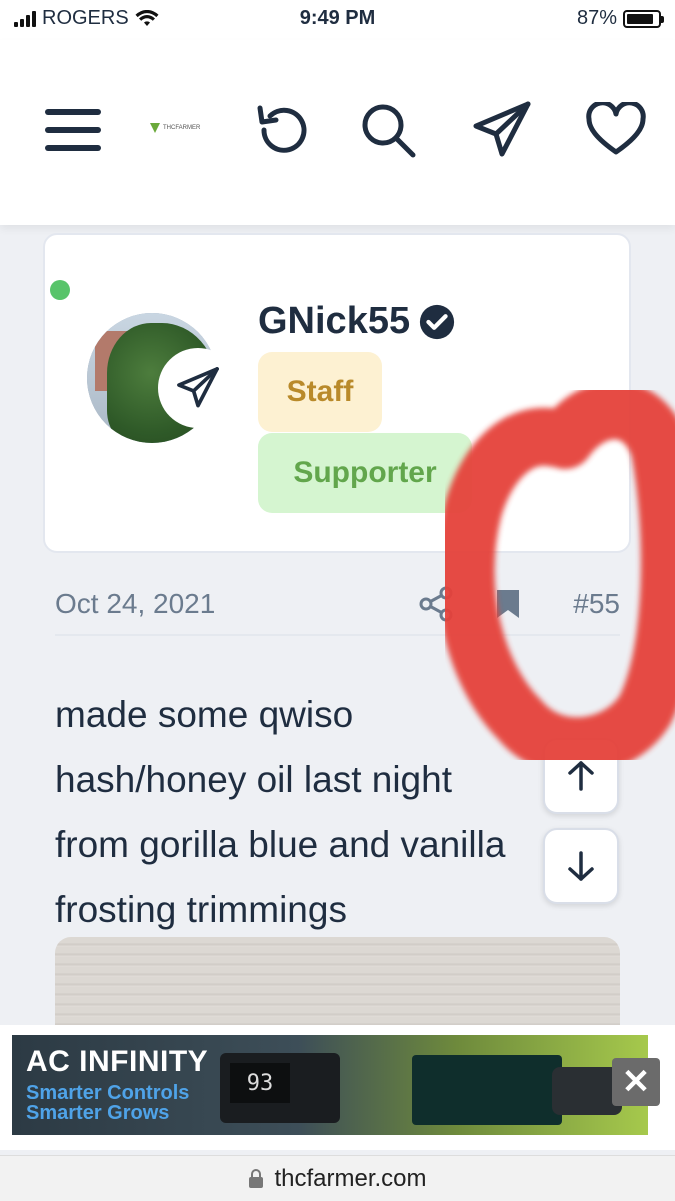 The width and height of the screenshot is (675, 1201). I want to click on close-icon: ✕, so click(636, 1082).